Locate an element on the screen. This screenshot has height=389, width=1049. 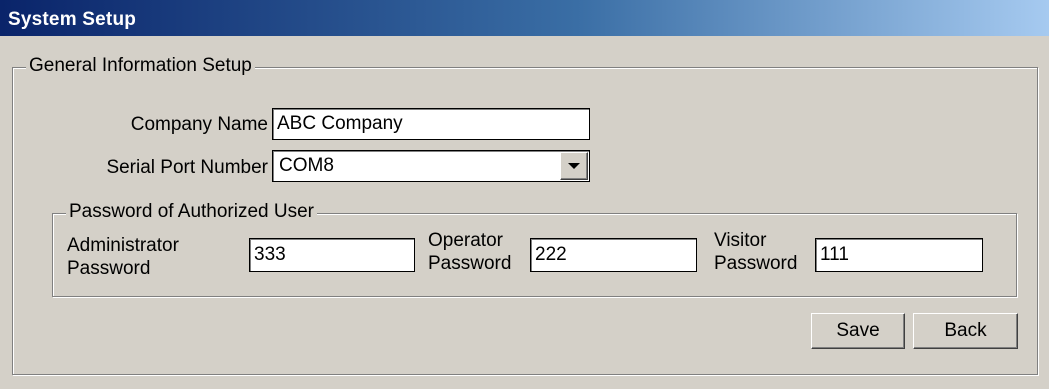
admin-password-input is located at coordinates (332, 255).